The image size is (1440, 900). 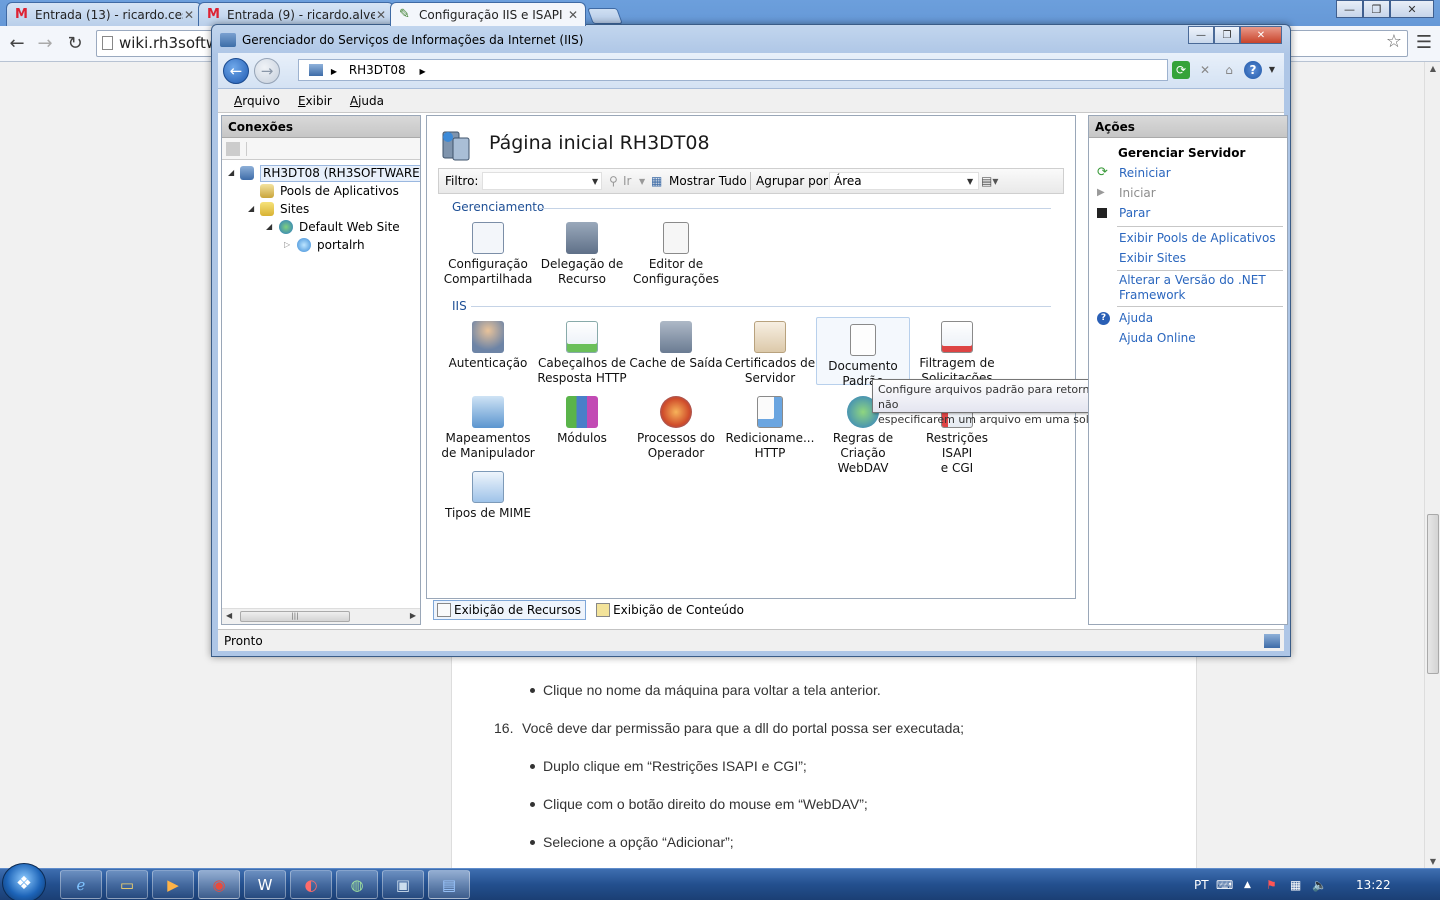 What do you see at coordinates (488, 14) in the screenshot?
I see `browser-tab-wiki: ✎ Configuração IIS e ISAPI d ✕` at bounding box center [488, 14].